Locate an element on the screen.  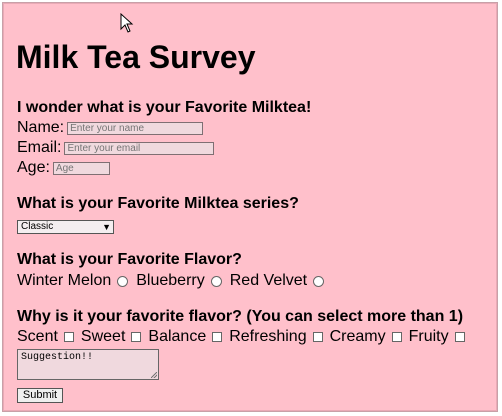
series-select: Classic ▼ is located at coordinates (65, 227).